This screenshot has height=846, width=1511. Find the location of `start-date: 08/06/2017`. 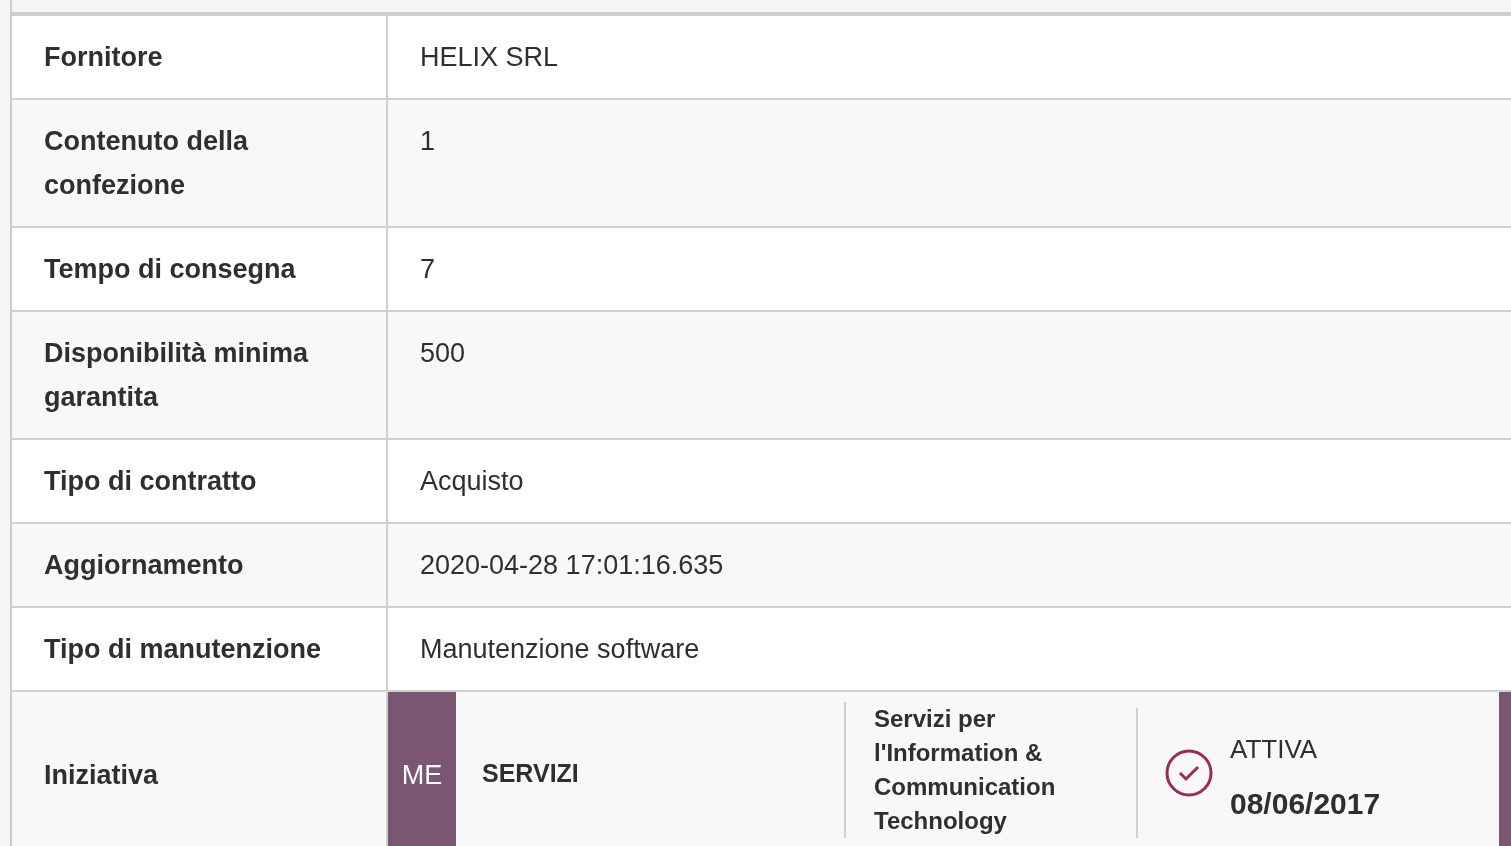

start-date: 08/06/2017 is located at coordinates (1305, 804).